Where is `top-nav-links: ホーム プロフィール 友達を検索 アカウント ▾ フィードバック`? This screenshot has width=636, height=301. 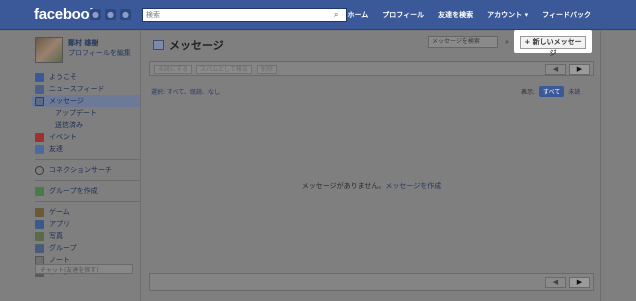 top-nav-links: ホーム プロフィール 友達を検索 アカウント ▾ フィードバック is located at coordinates (470, 15).